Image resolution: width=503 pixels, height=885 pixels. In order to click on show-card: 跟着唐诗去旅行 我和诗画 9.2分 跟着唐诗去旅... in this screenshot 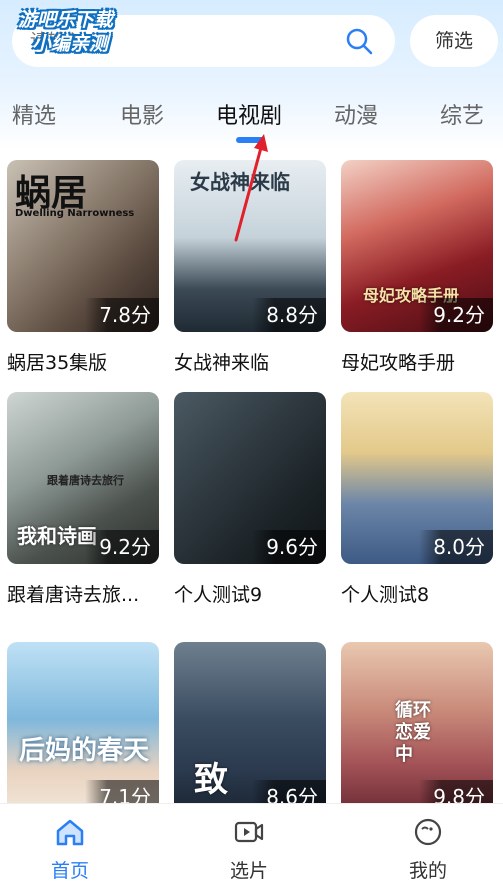, I will do `click(83, 499)`.